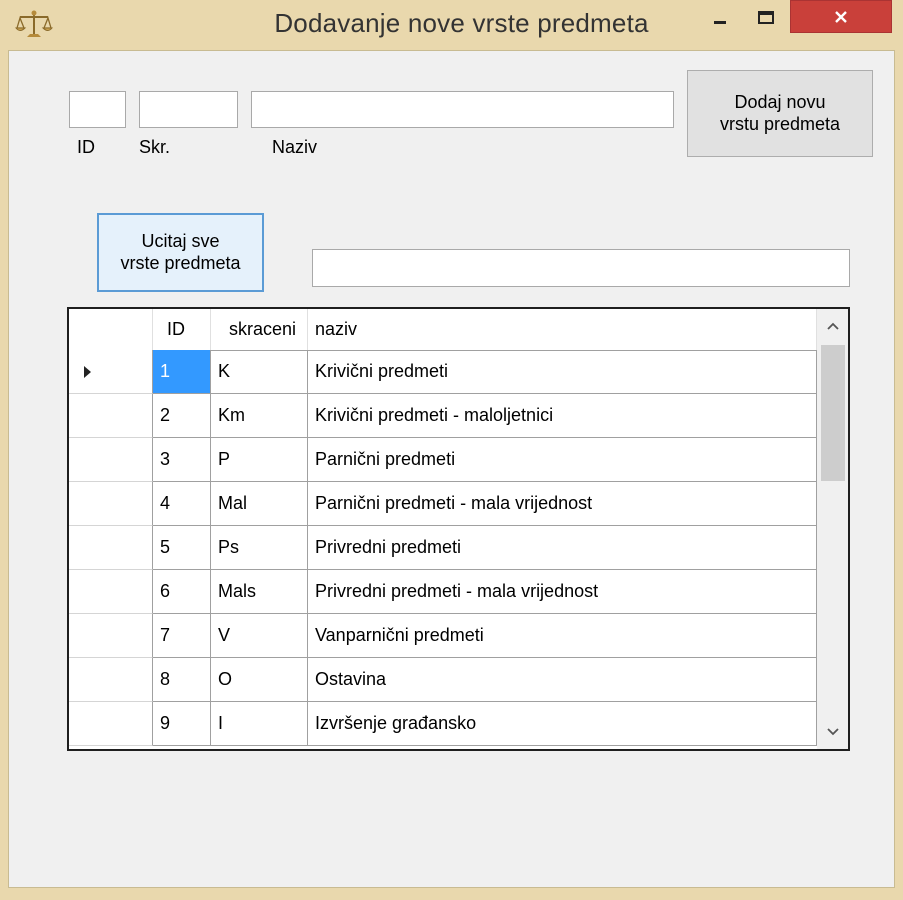 This screenshot has width=903, height=900. What do you see at coordinates (182, 372) in the screenshot?
I see `cell-id: 1` at bounding box center [182, 372].